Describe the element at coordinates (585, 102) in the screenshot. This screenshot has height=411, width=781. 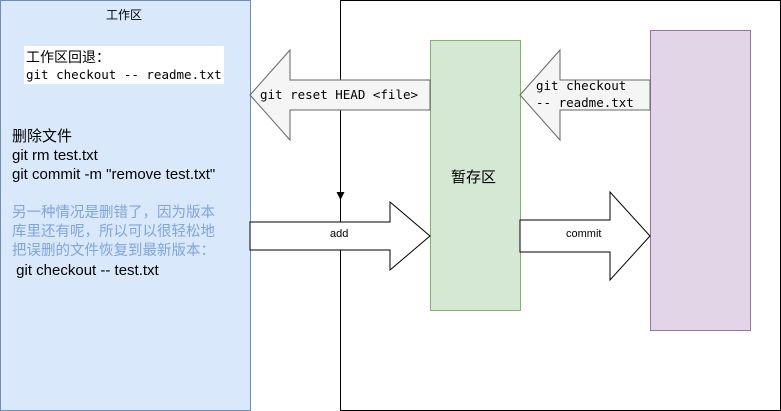
I see `checkout-label-2: -- readme.txt` at that location.